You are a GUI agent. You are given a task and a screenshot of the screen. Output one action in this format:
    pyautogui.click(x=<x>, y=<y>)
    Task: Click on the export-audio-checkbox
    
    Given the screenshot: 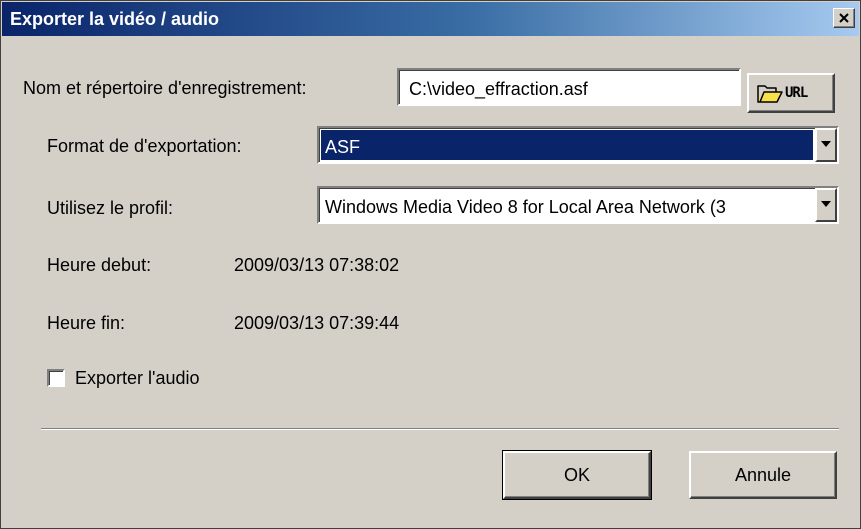 What is the action you would take?
    pyautogui.click(x=56, y=378)
    